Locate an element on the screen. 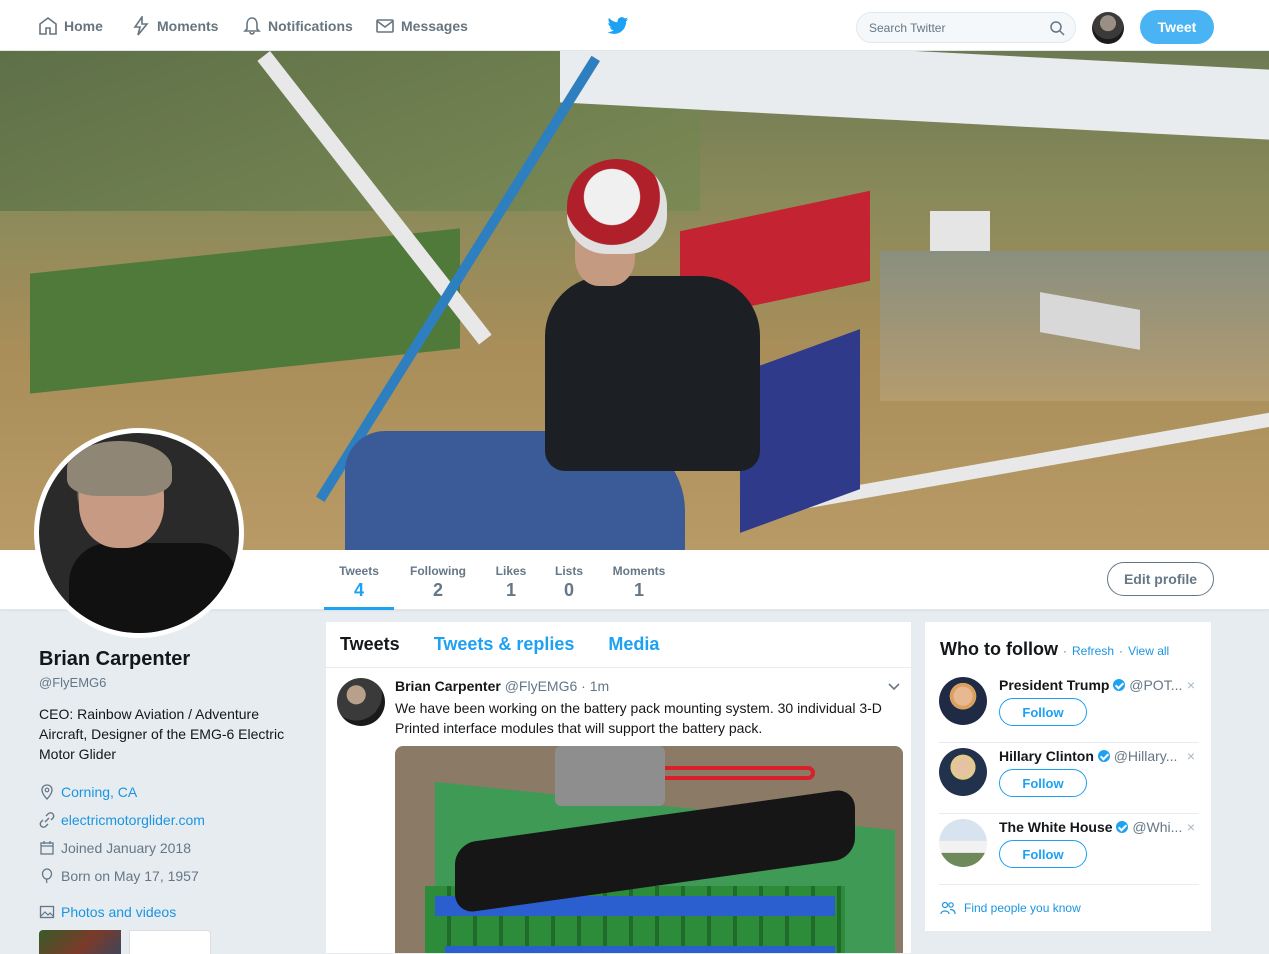  suggestion-item: The White House @Whi... × Follow is located at coordinates (1069, 852).